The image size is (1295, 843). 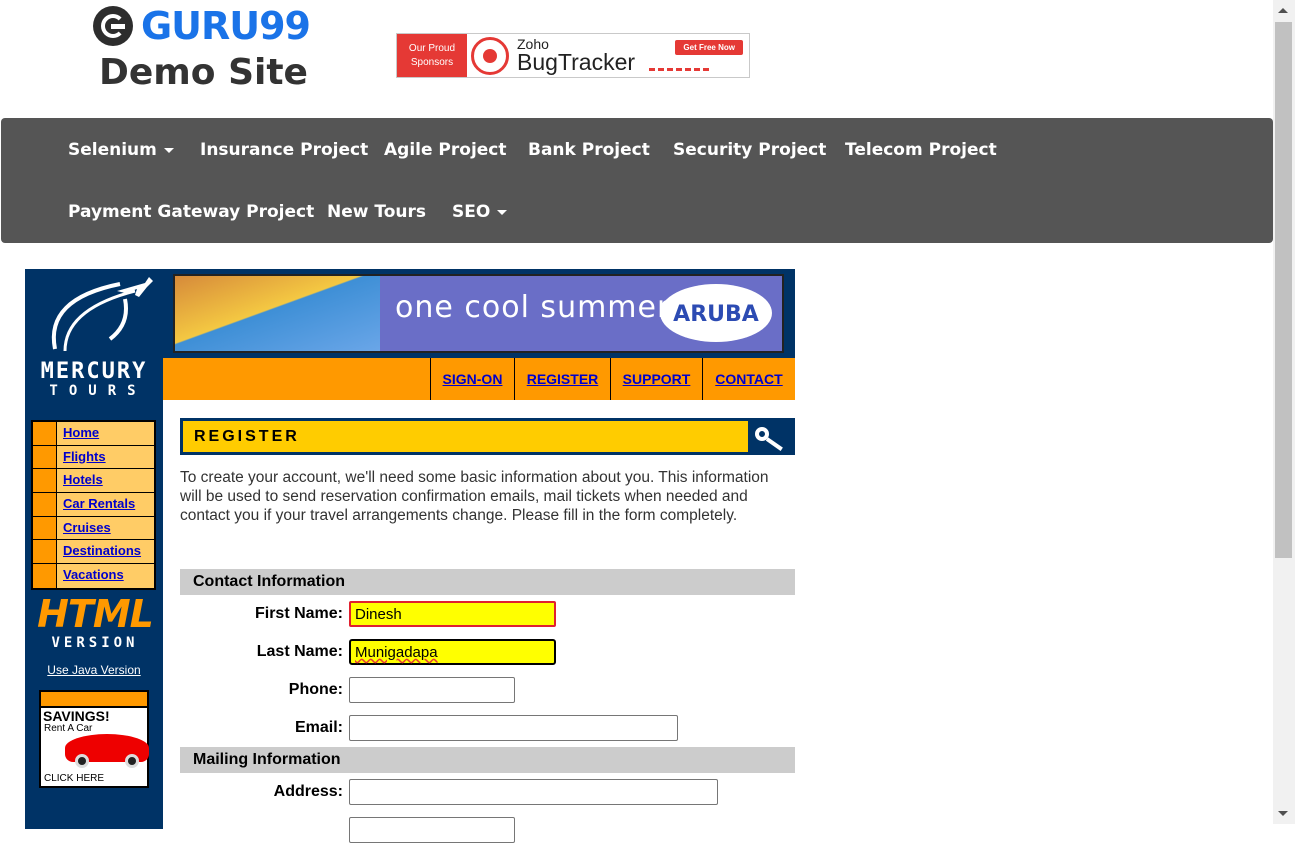 I want to click on sponsor-label: Our Proud Sponsors, so click(x=432, y=55).